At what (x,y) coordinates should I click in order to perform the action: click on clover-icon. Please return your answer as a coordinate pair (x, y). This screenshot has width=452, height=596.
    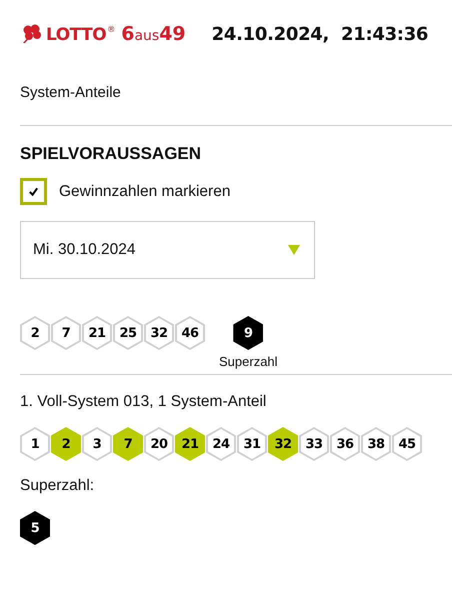
    Looking at the image, I should click on (32, 34).